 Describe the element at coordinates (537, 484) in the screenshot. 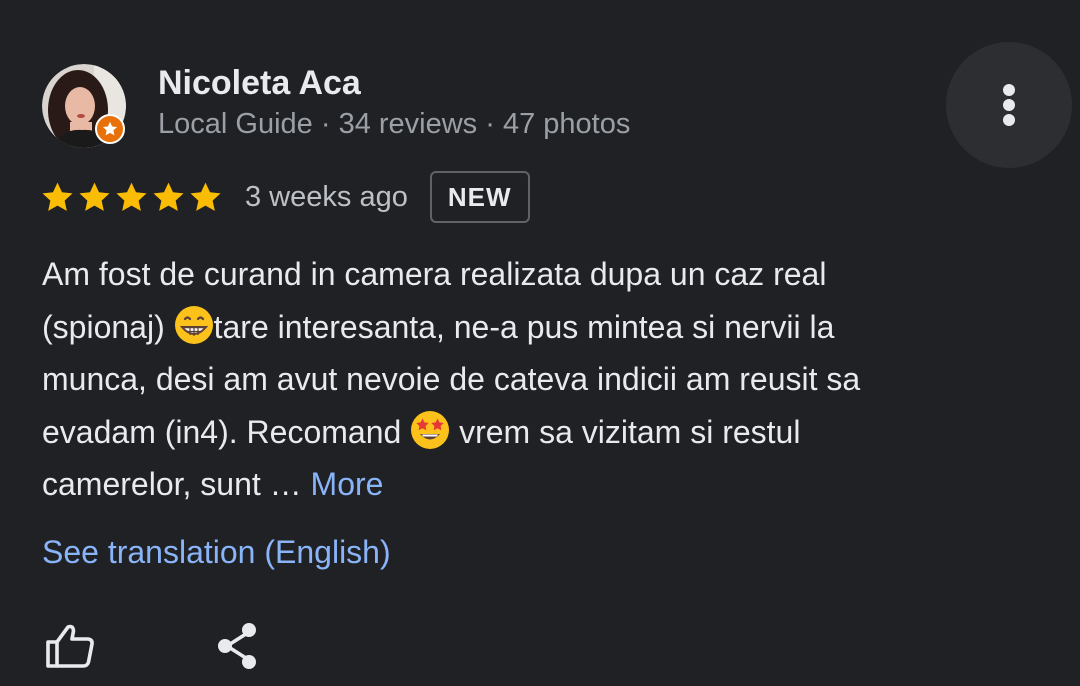

I see `review-text-line: camerelor, sunt … More` at that location.